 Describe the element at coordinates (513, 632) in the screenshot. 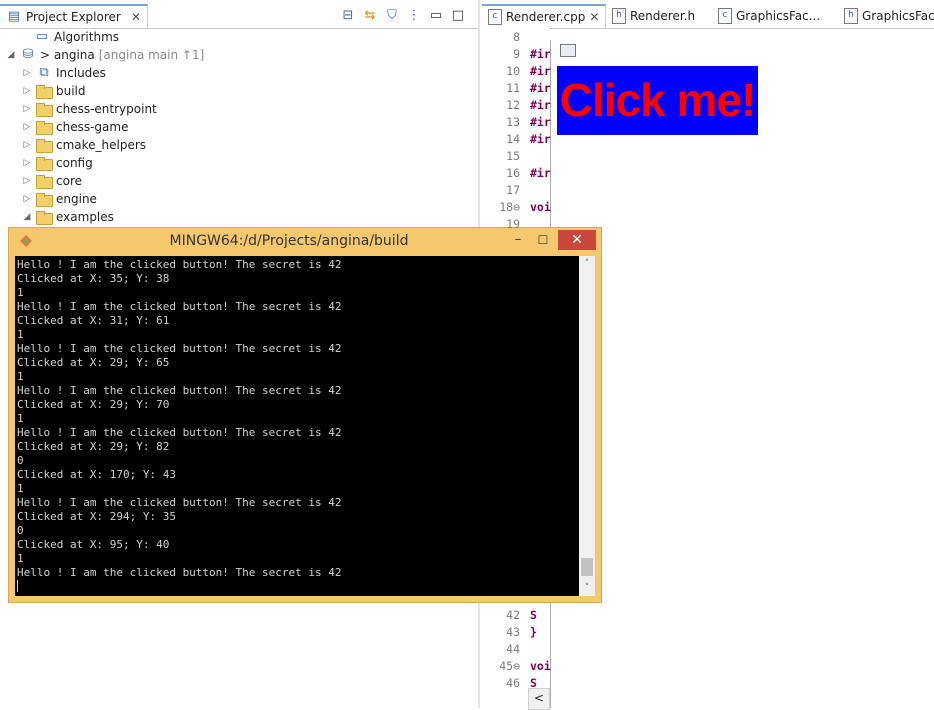

I see `line-number: 43` at that location.